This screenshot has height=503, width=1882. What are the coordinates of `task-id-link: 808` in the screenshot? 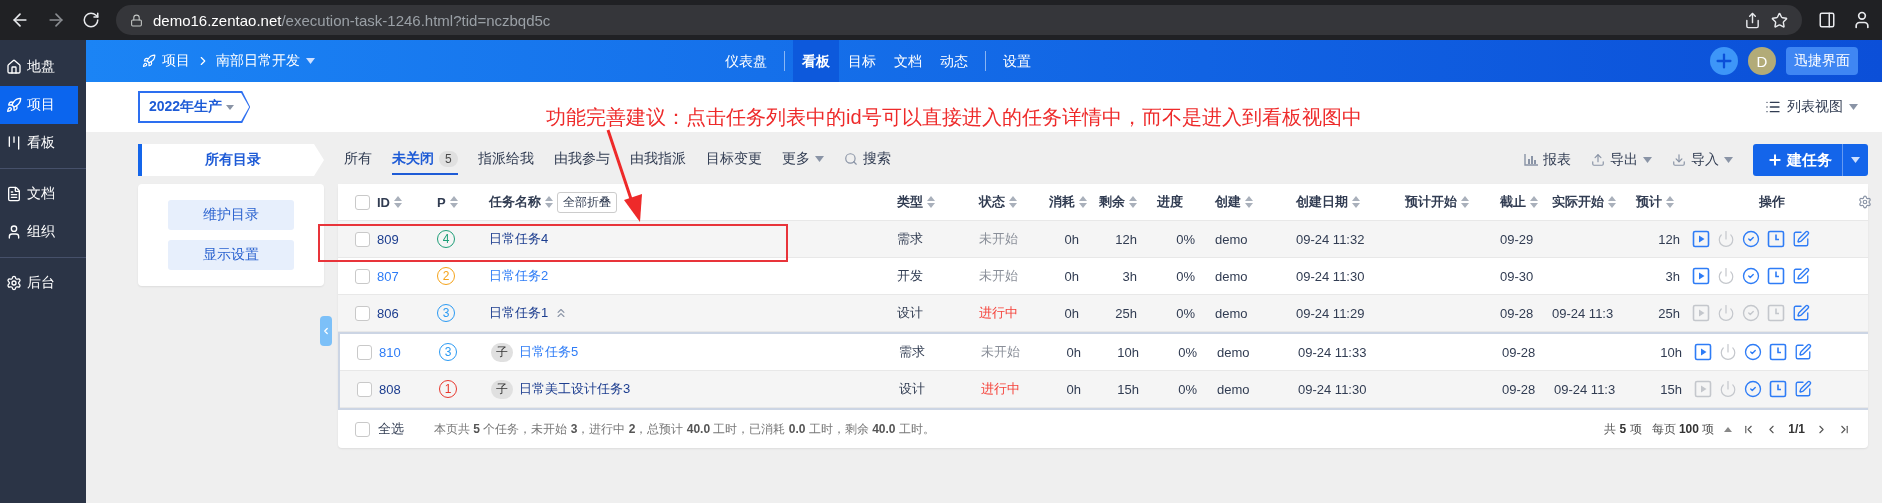 It's located at (409, 389).